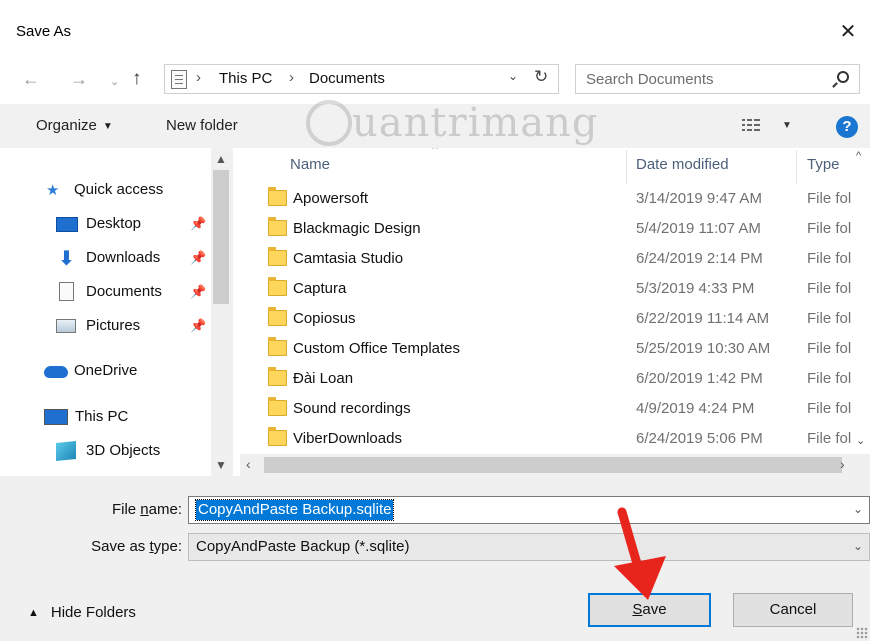 The height and width of the screenshot is (641, 870). What do you see at coordinates (567, 259) in the screenshot?
I see `file-row: Camtasia Studio 6/24/2019 2:14 PM File fol` at bounding box center [567, 259].